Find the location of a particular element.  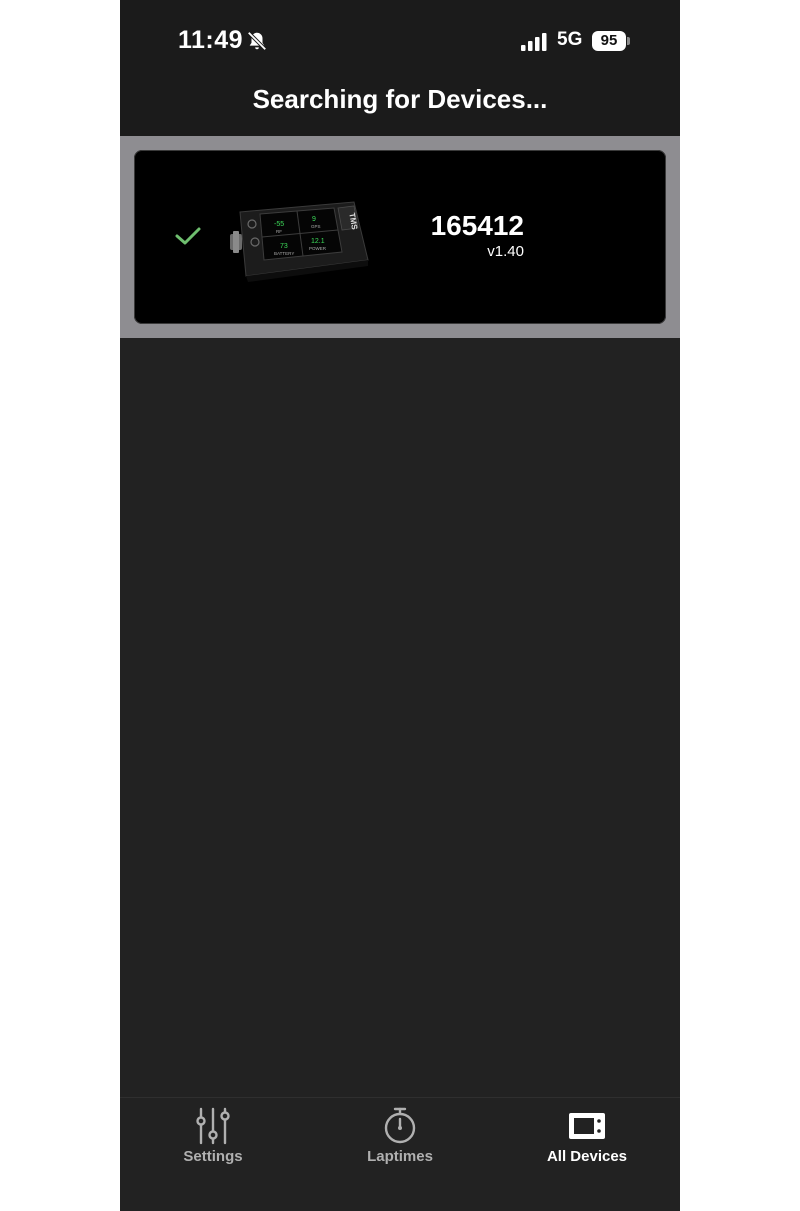

tab-all-devices-label: All Devices is located at coordinates (587, 1156).